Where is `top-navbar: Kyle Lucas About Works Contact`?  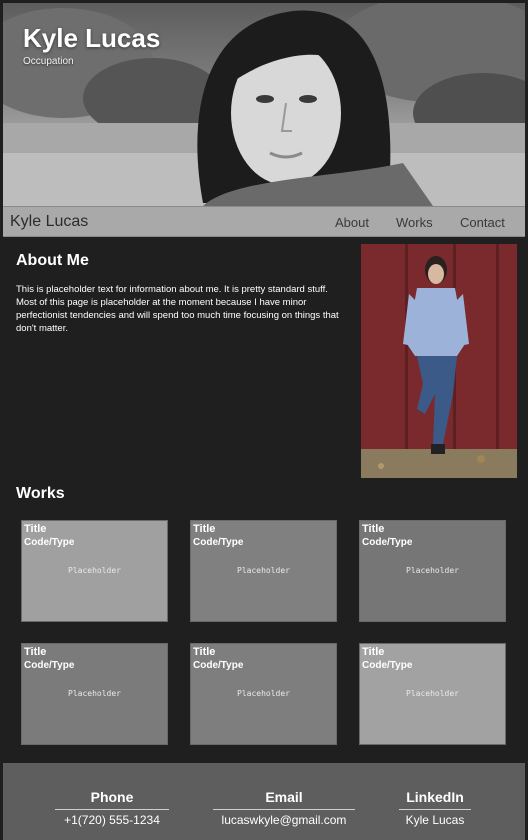 top-navbar: Kyle Lucas About Works Contact is located at coordinates (264, 221).